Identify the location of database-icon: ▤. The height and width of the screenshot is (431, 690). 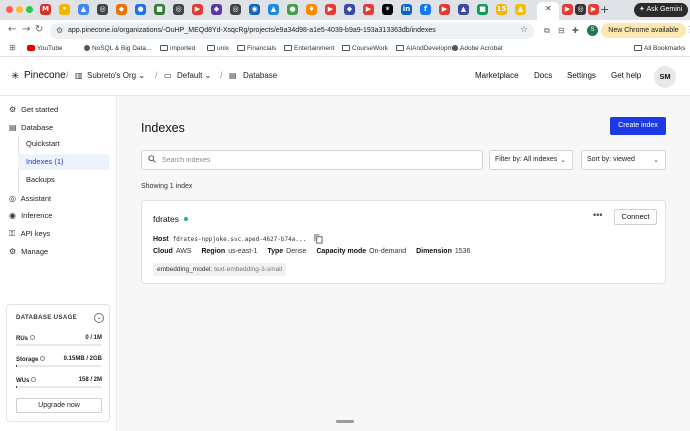
(233, 75).